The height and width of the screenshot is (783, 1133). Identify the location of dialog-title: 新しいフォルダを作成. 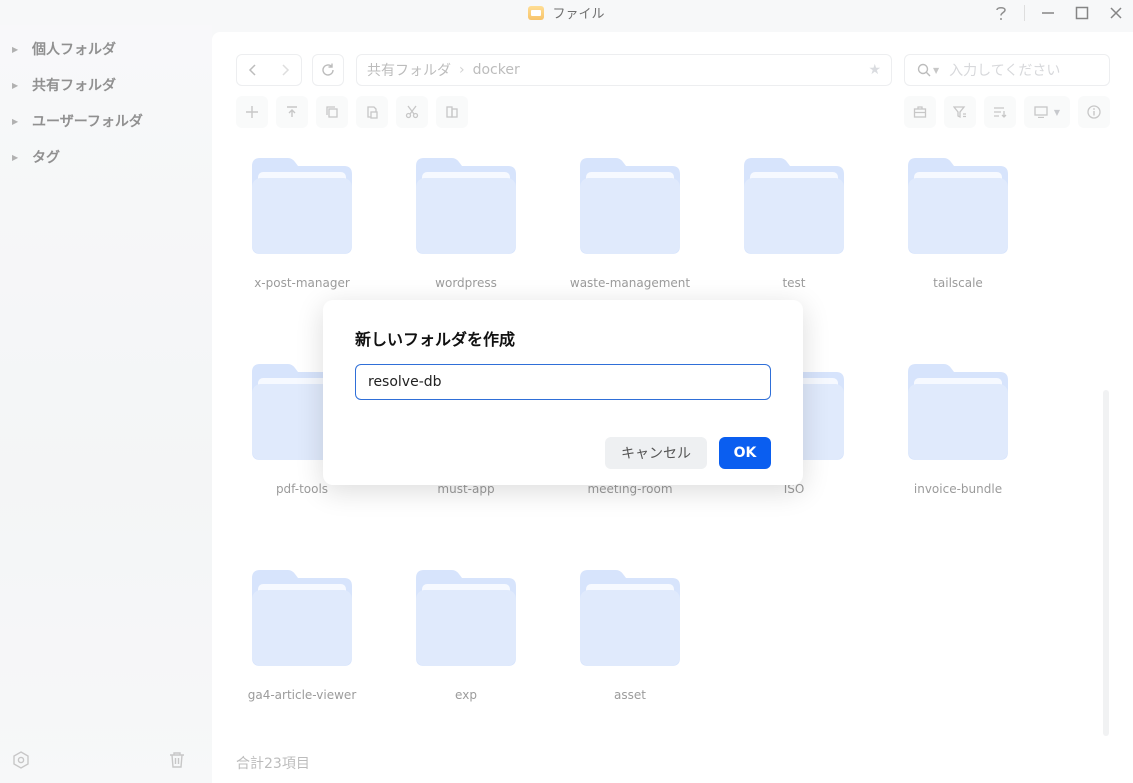
(435, 339).